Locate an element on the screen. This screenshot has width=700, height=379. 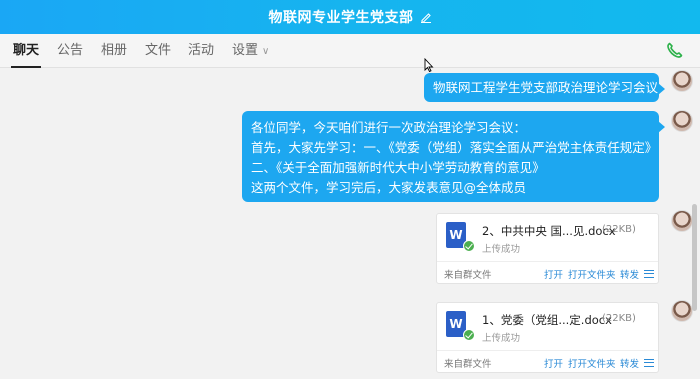
scrollbar is located at coordinates (694, 257).